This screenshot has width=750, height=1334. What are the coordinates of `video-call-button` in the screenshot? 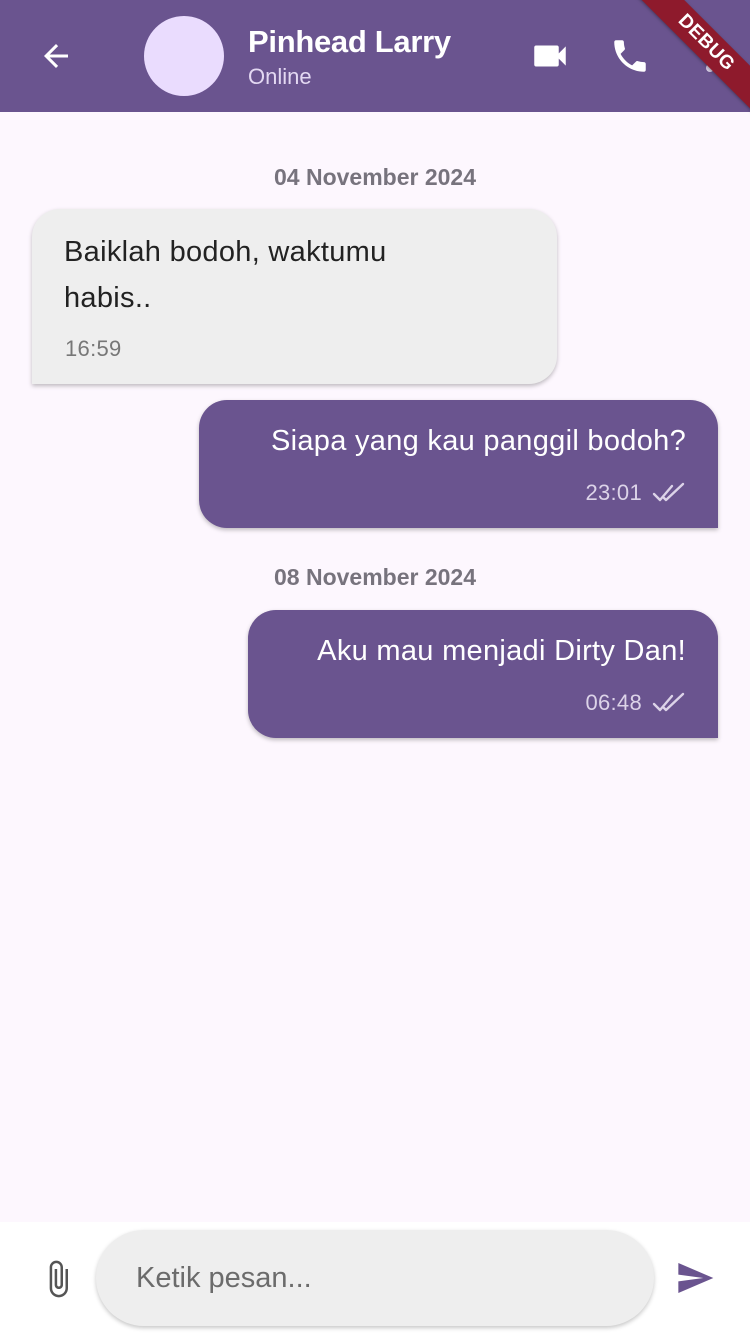 It's located at (550, 56).